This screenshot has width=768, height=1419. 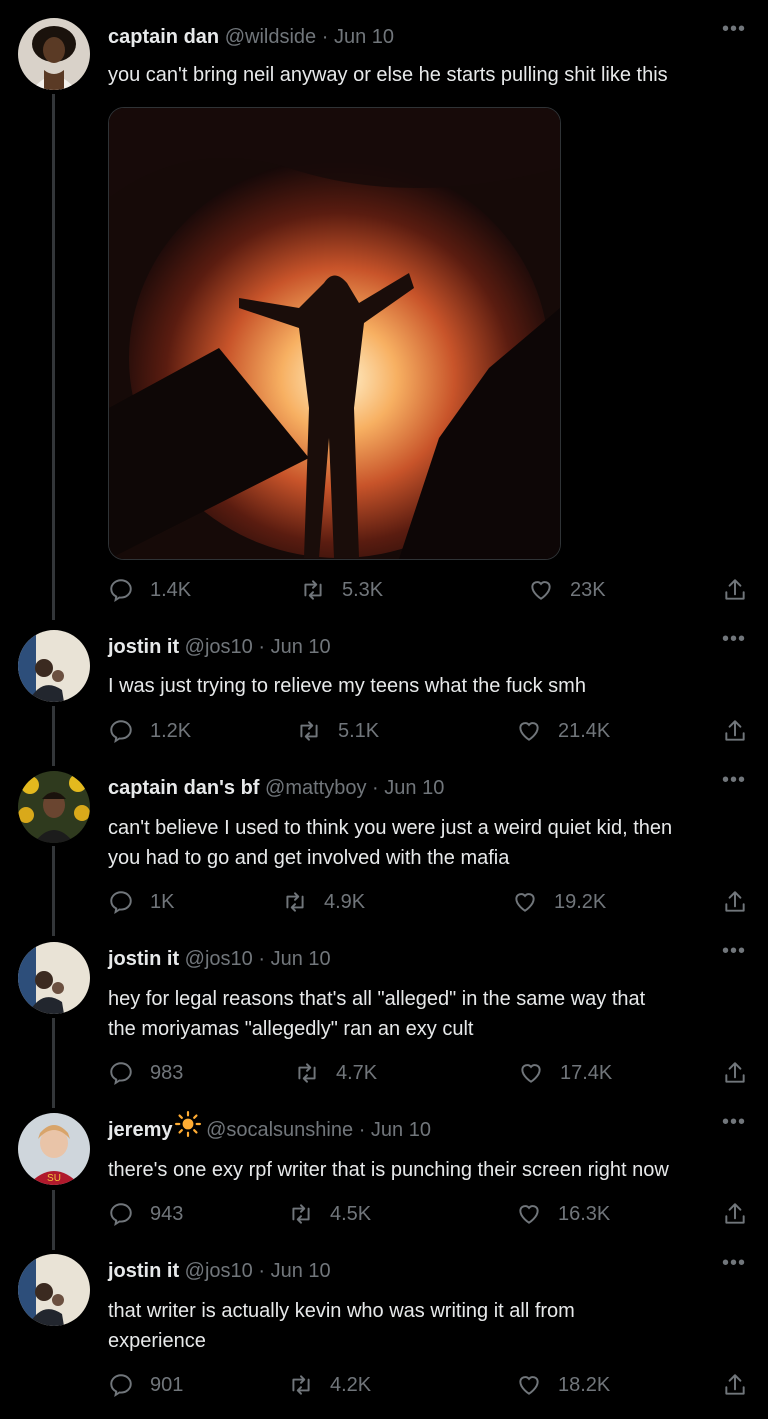 I want to click on retweet-button: 4.5K, so click(x=329, y=1214).